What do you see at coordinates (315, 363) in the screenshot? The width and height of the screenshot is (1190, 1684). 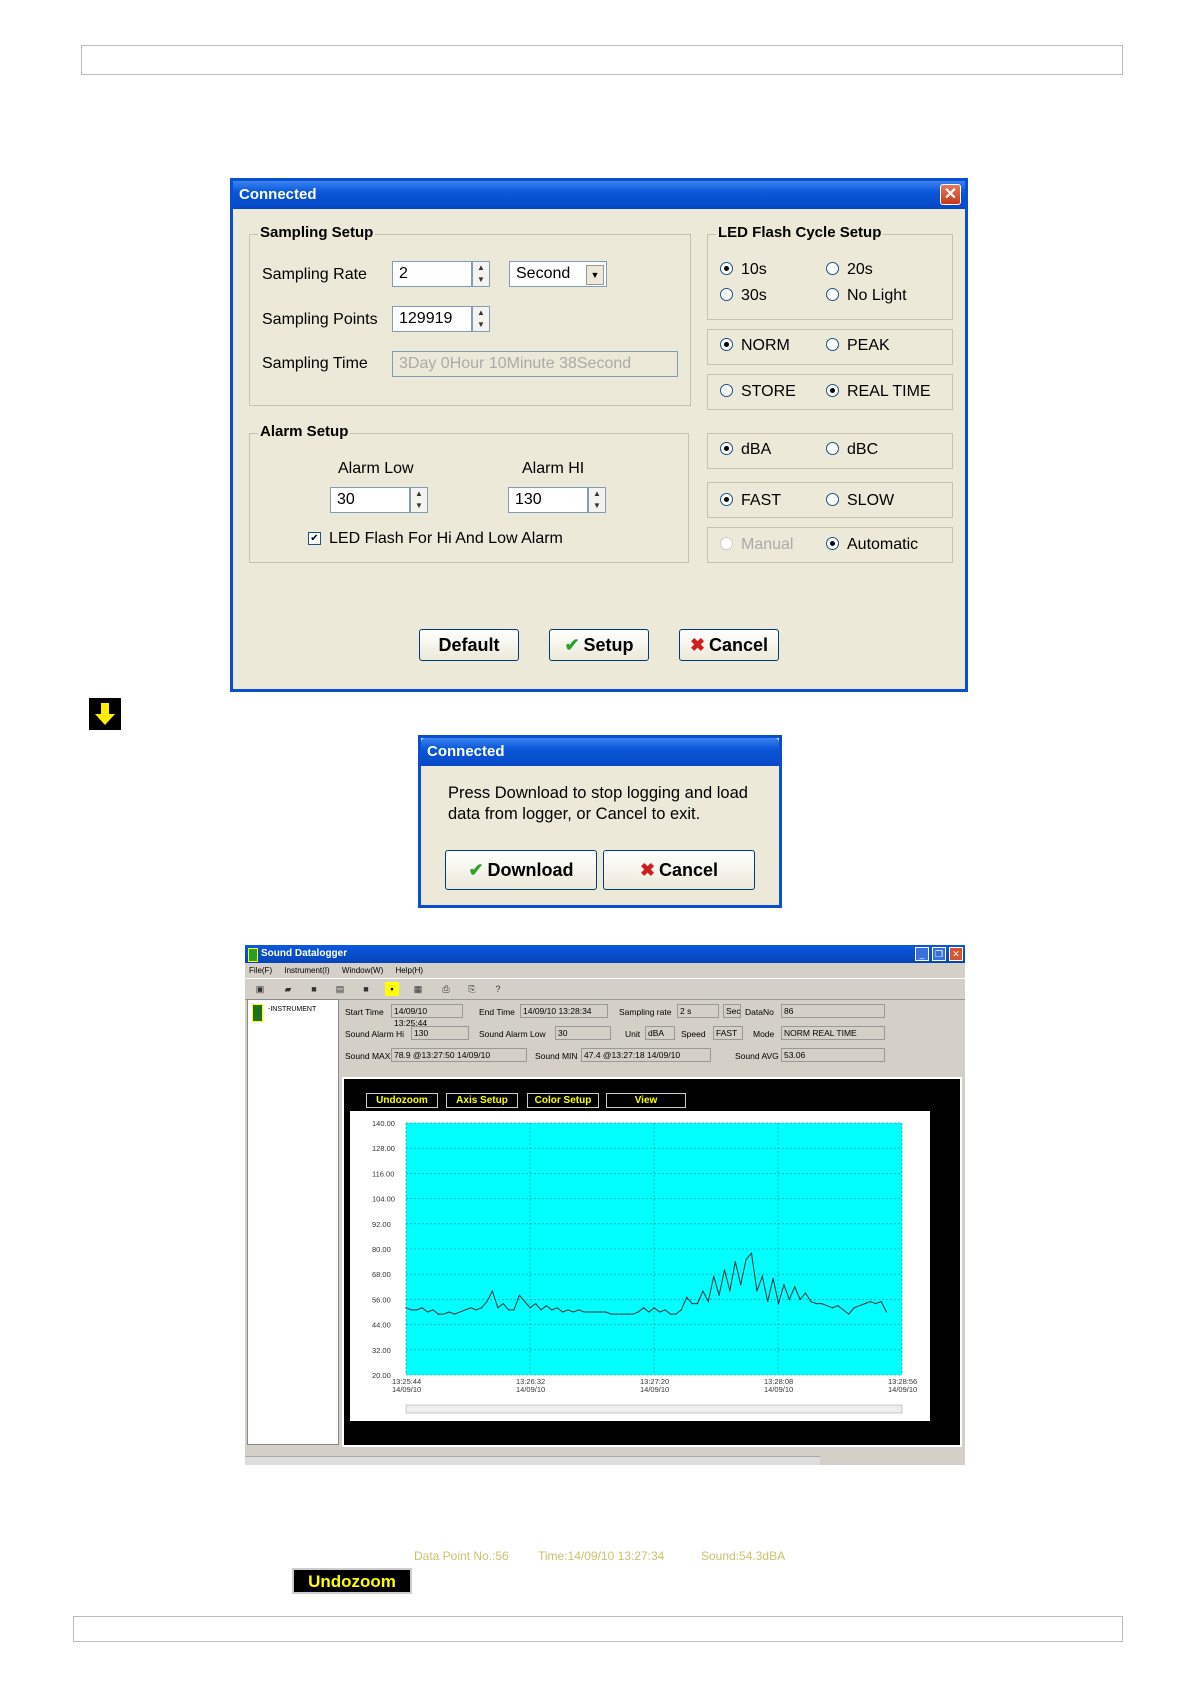 I see `sampling-time-label: Sampling Time` at bounding box center [315, 363].